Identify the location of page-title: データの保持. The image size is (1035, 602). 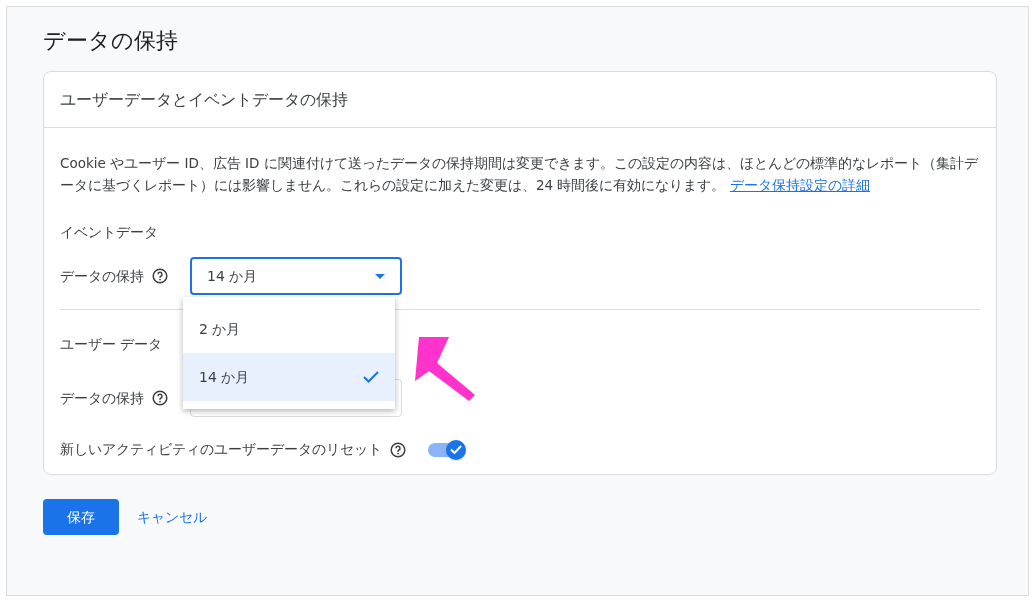
(111, 41).